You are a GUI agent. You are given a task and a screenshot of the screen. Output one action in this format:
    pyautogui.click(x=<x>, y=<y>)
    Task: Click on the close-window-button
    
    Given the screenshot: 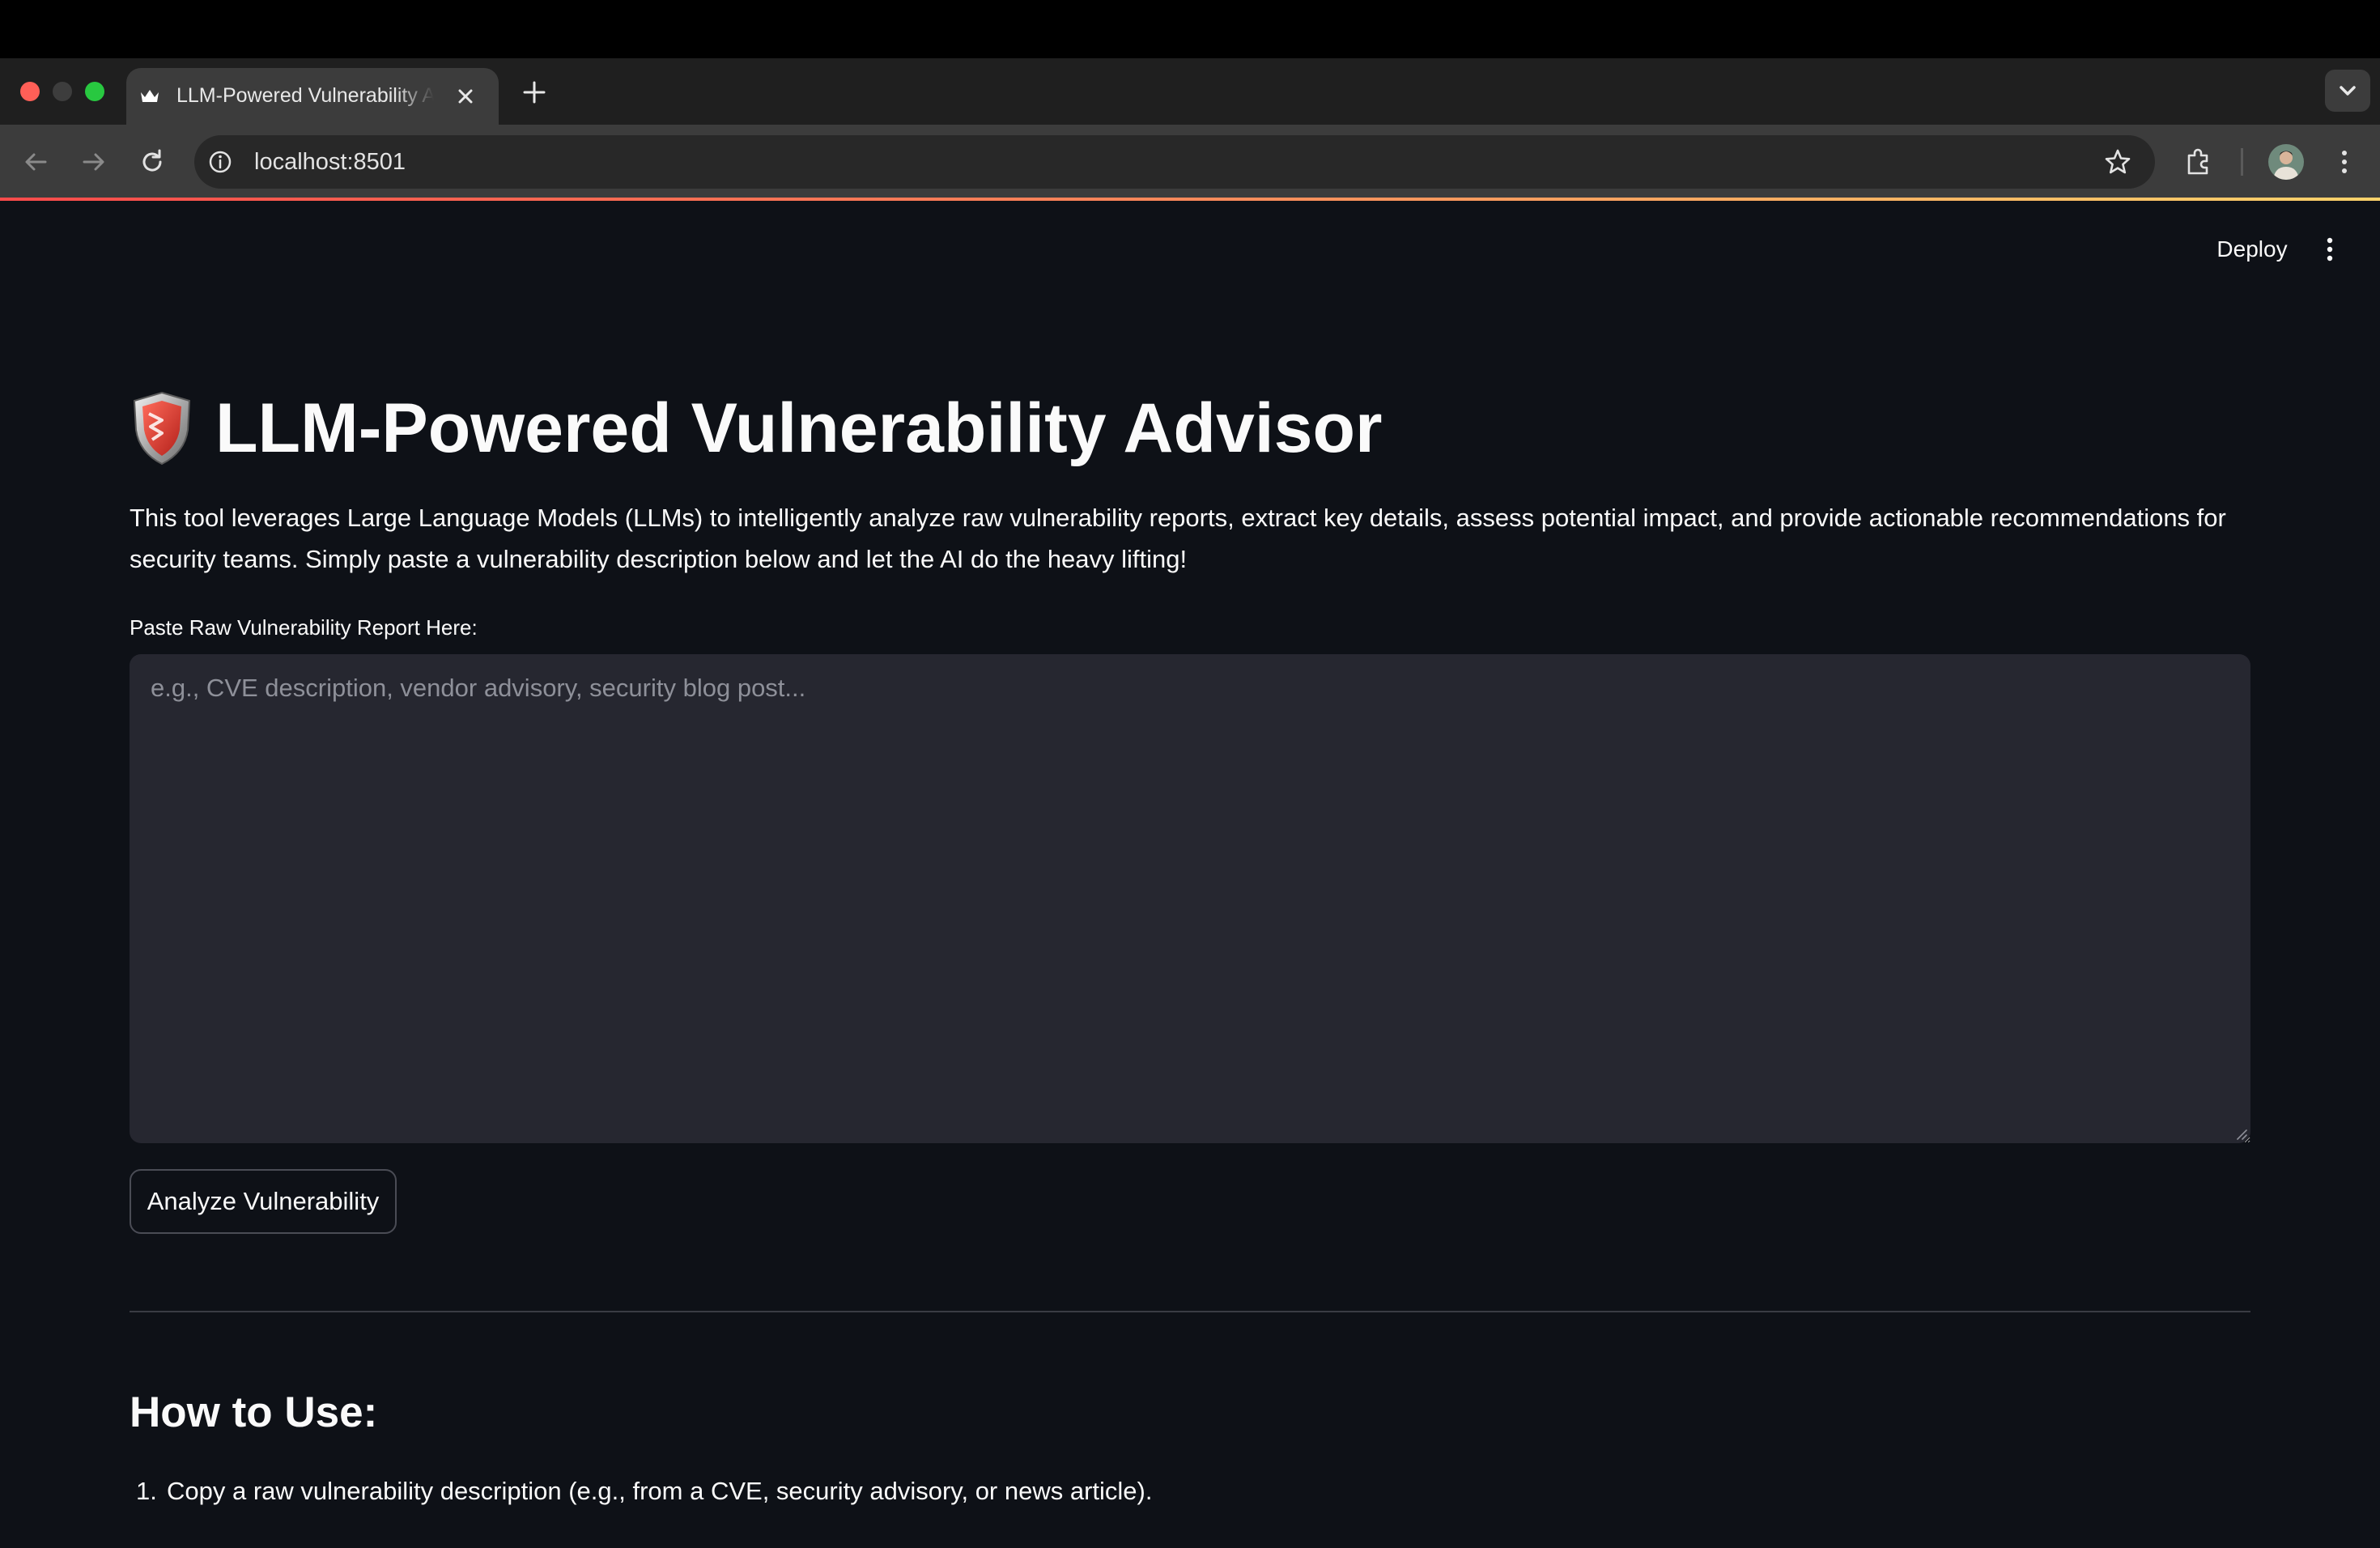 What is the action you would take?
    pyautogui.click(x=30, y=92)
    